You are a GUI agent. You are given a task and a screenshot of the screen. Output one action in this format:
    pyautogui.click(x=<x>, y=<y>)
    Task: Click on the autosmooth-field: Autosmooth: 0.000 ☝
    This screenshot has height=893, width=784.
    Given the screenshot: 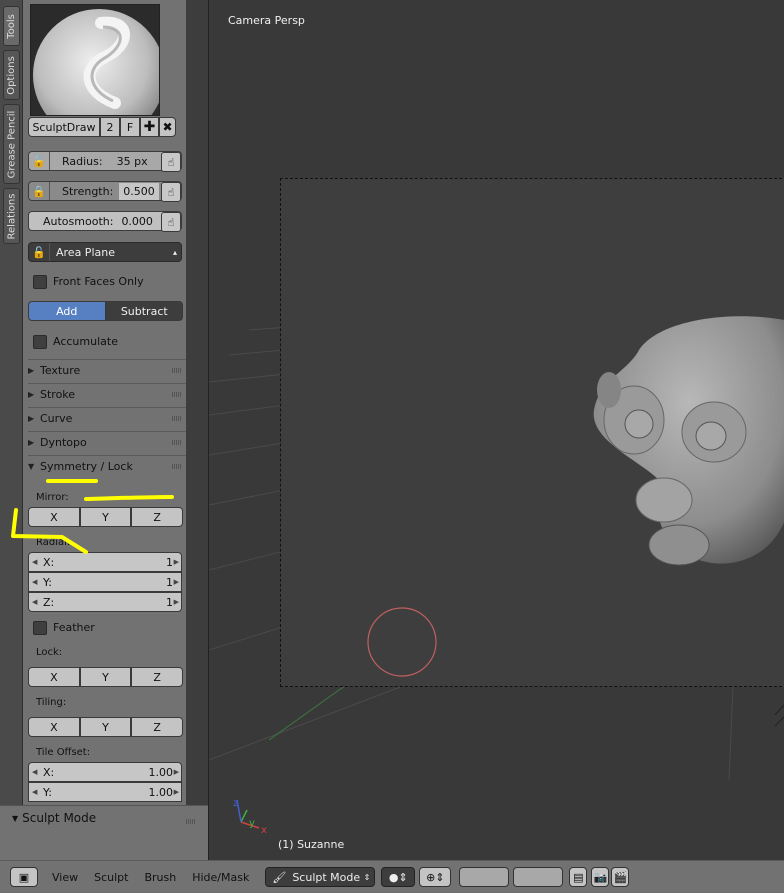 What is the action you would take?
    pyautogui.click(x=105, y=221)
    